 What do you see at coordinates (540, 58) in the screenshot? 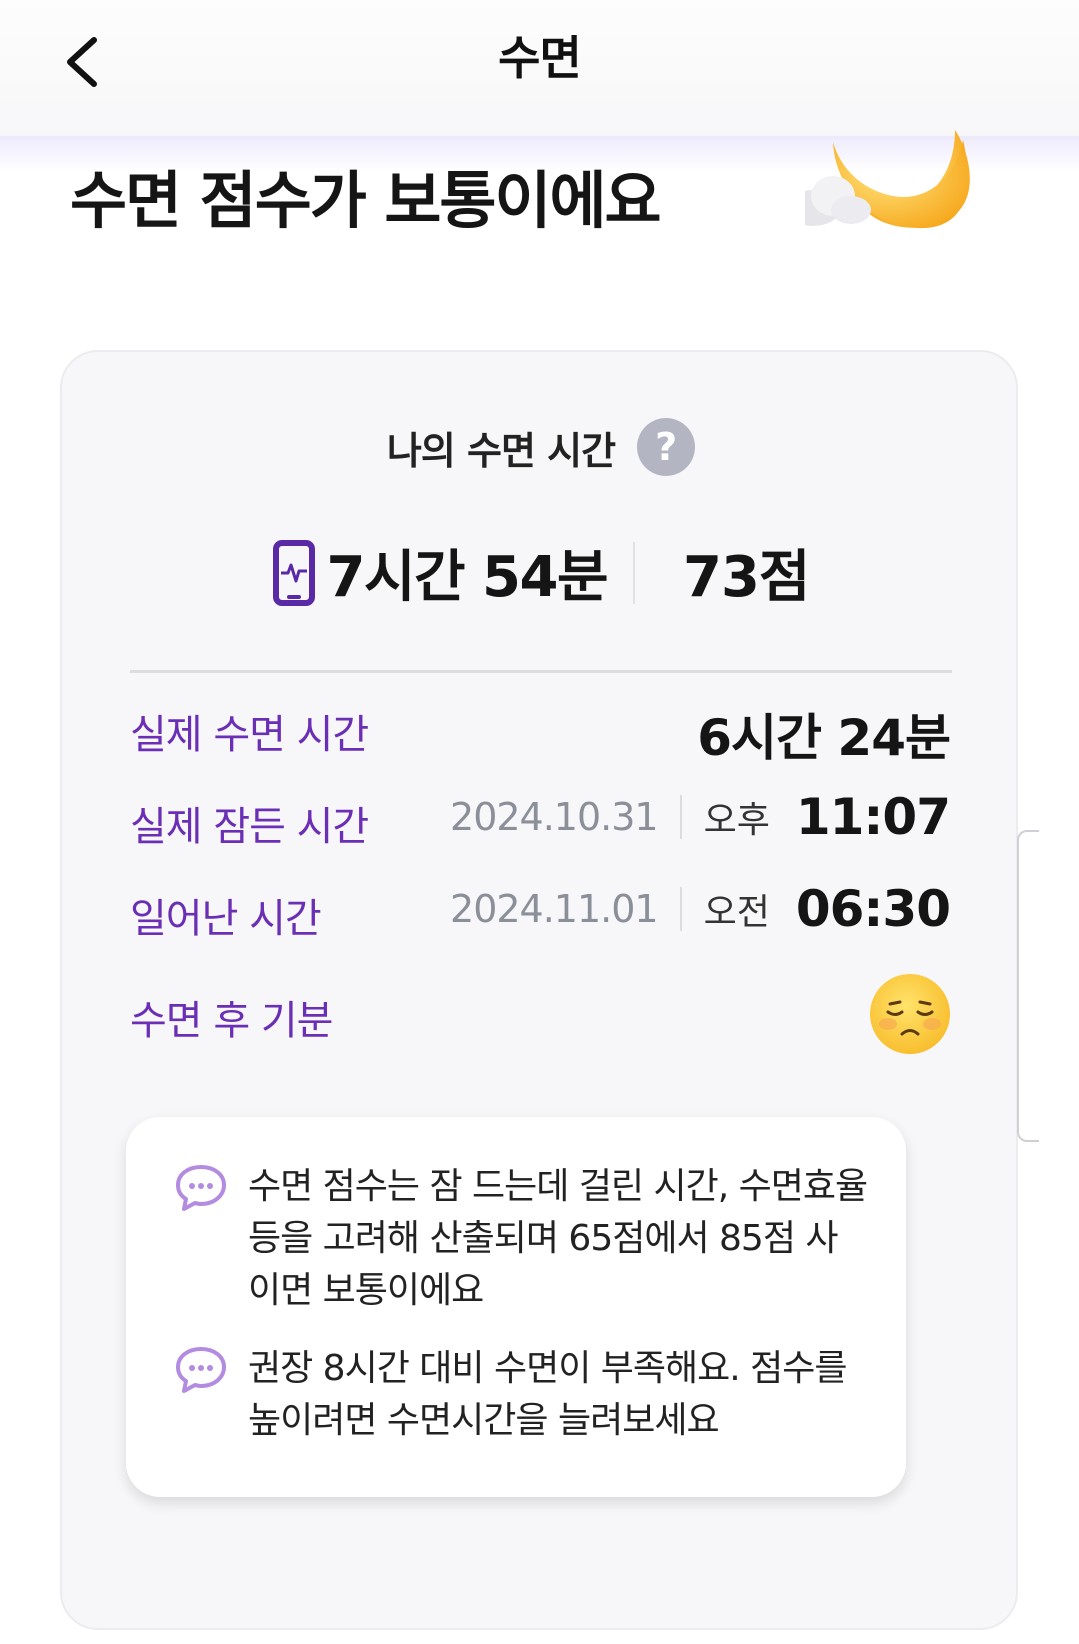
I see `page-title: 수면` at bounding box center [540, 58].